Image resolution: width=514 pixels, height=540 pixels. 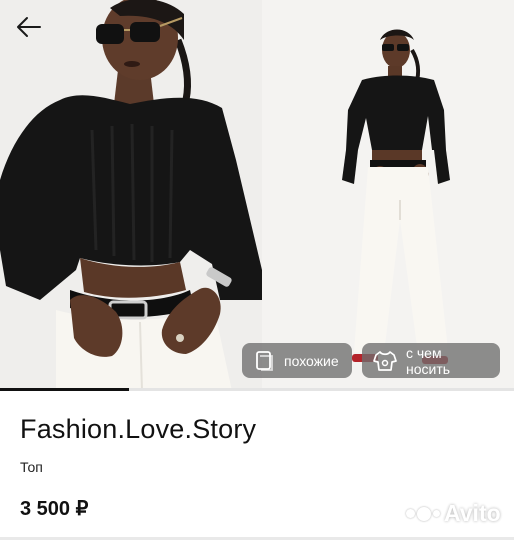 I want to click on product-price: 3 500 ₽, so click(x=54, y=509).